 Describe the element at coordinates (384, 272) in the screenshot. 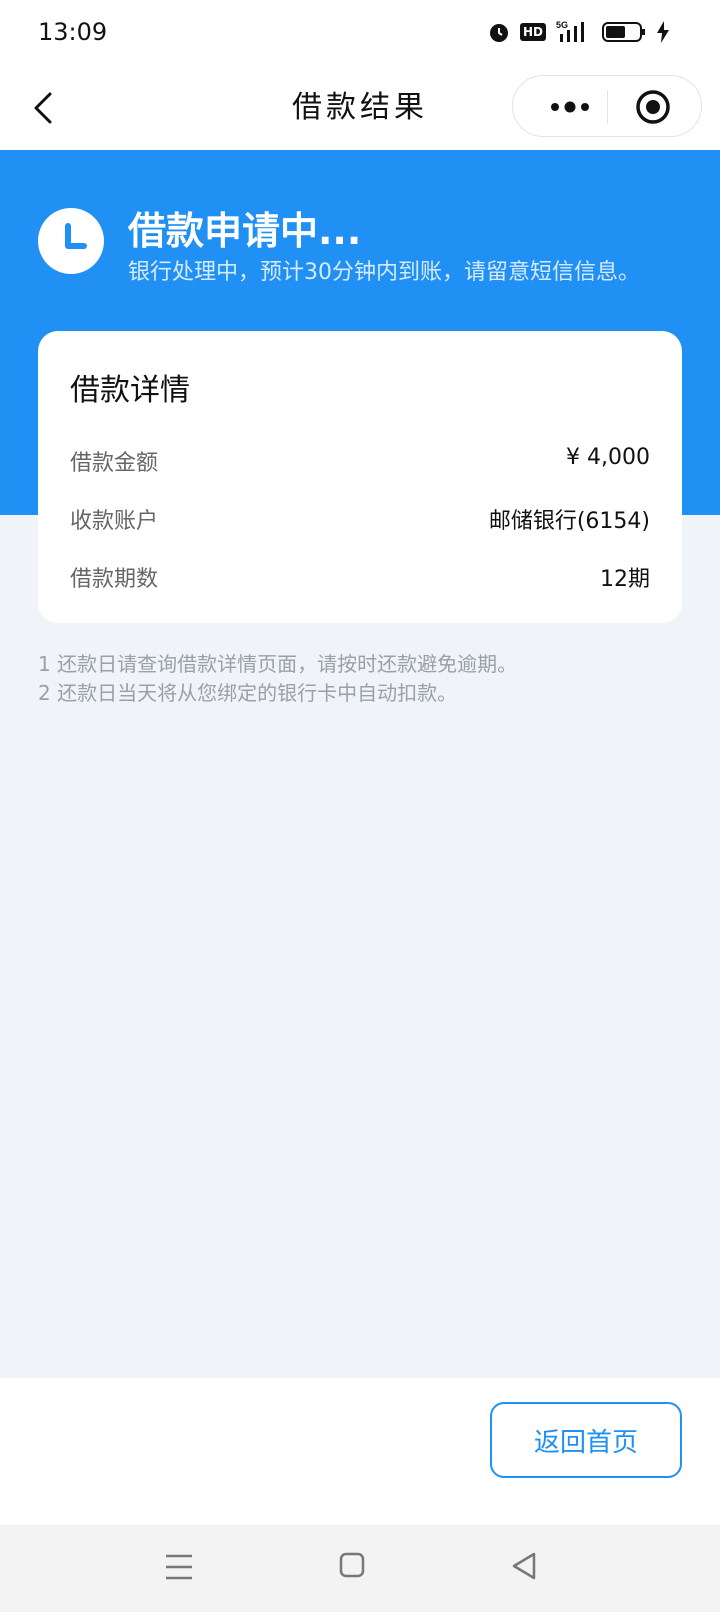

I see `status-subtitle: 银行处理中，预计30分钟内到账，请留意短信信息。` at that location.